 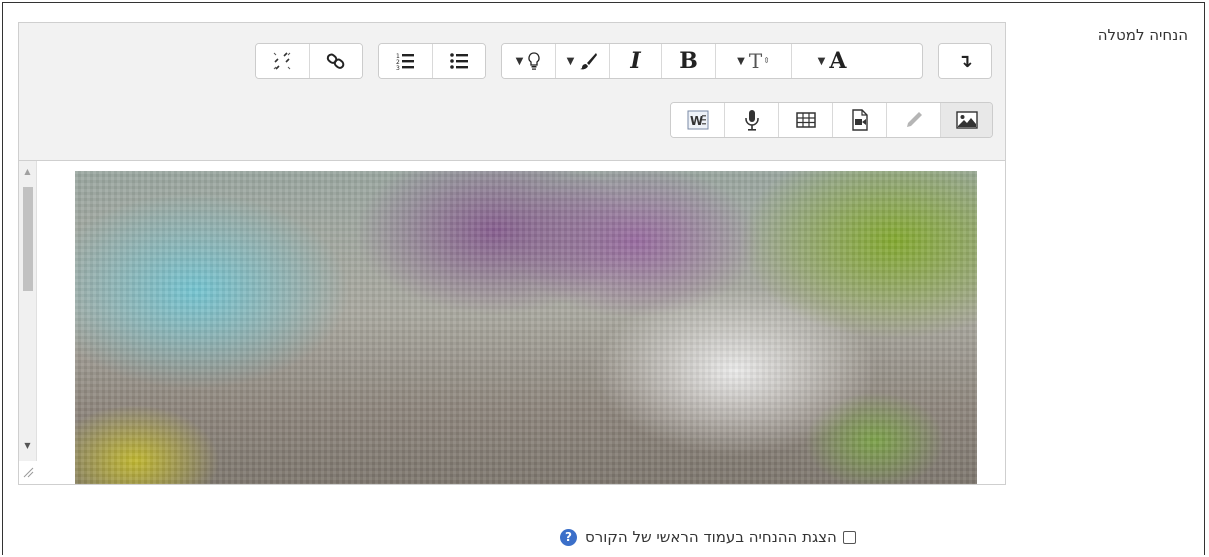 I want to click on media-file-icon, so click(x=859, y=120).